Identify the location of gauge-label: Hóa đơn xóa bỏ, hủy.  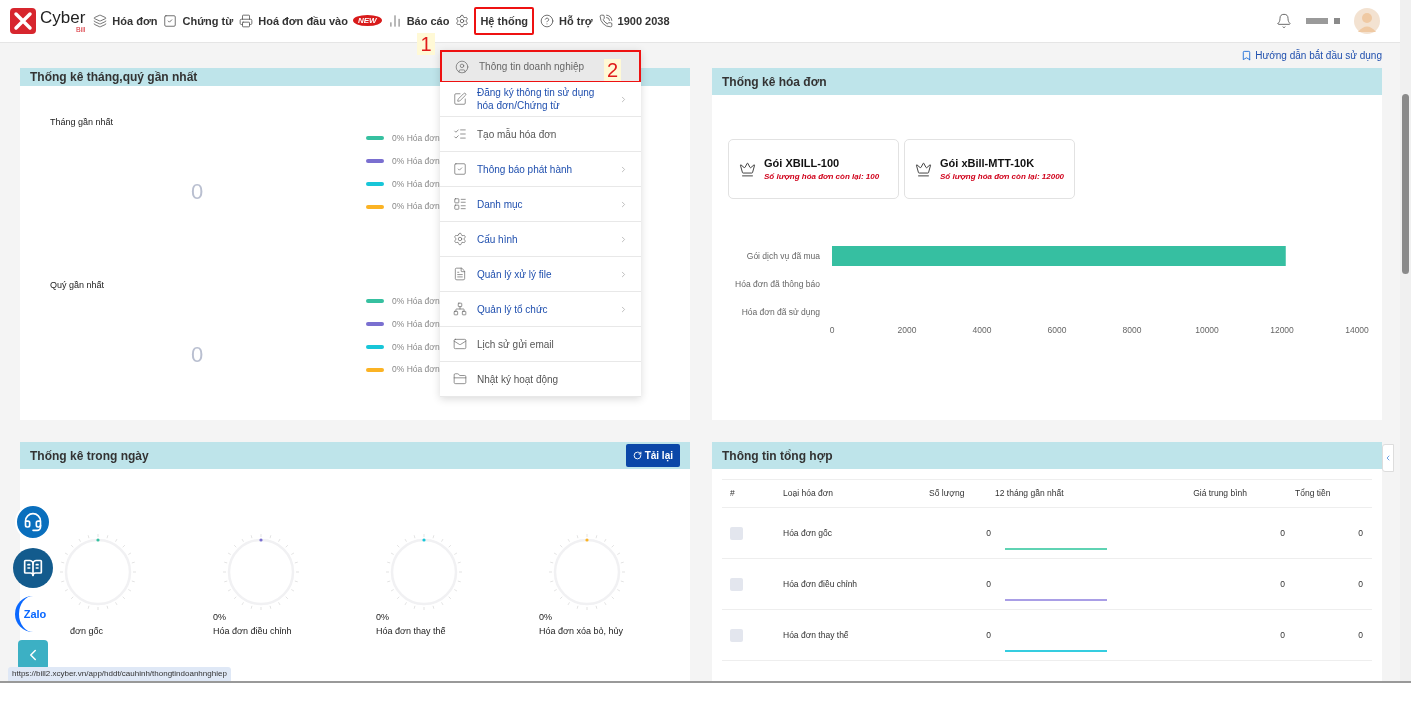
(581, 631).